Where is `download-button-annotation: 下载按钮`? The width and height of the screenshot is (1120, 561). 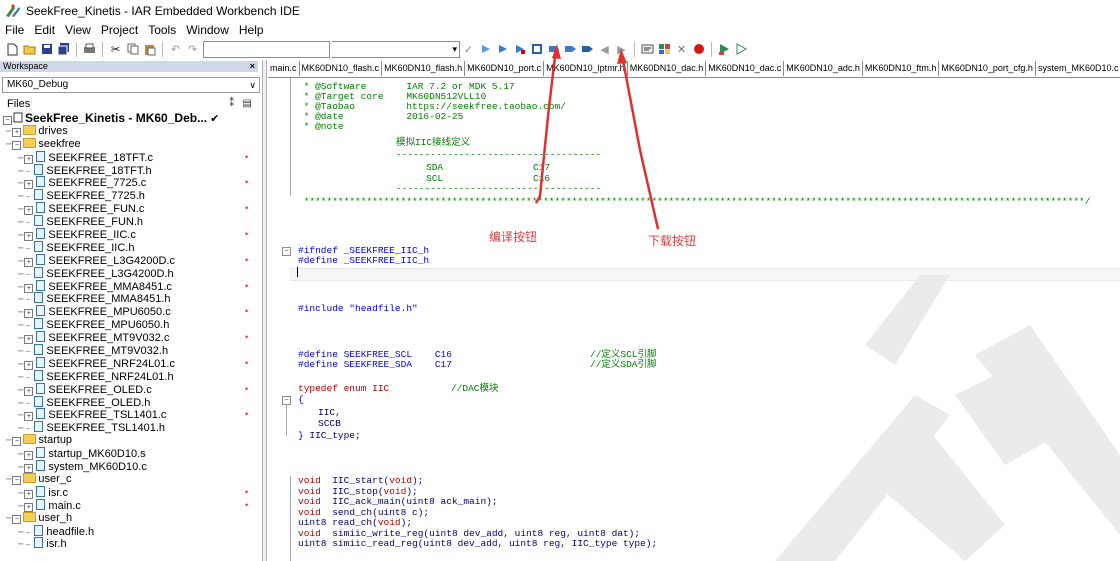 download-button-annotation: 下载按钮 is located at coordinates (672, 241).